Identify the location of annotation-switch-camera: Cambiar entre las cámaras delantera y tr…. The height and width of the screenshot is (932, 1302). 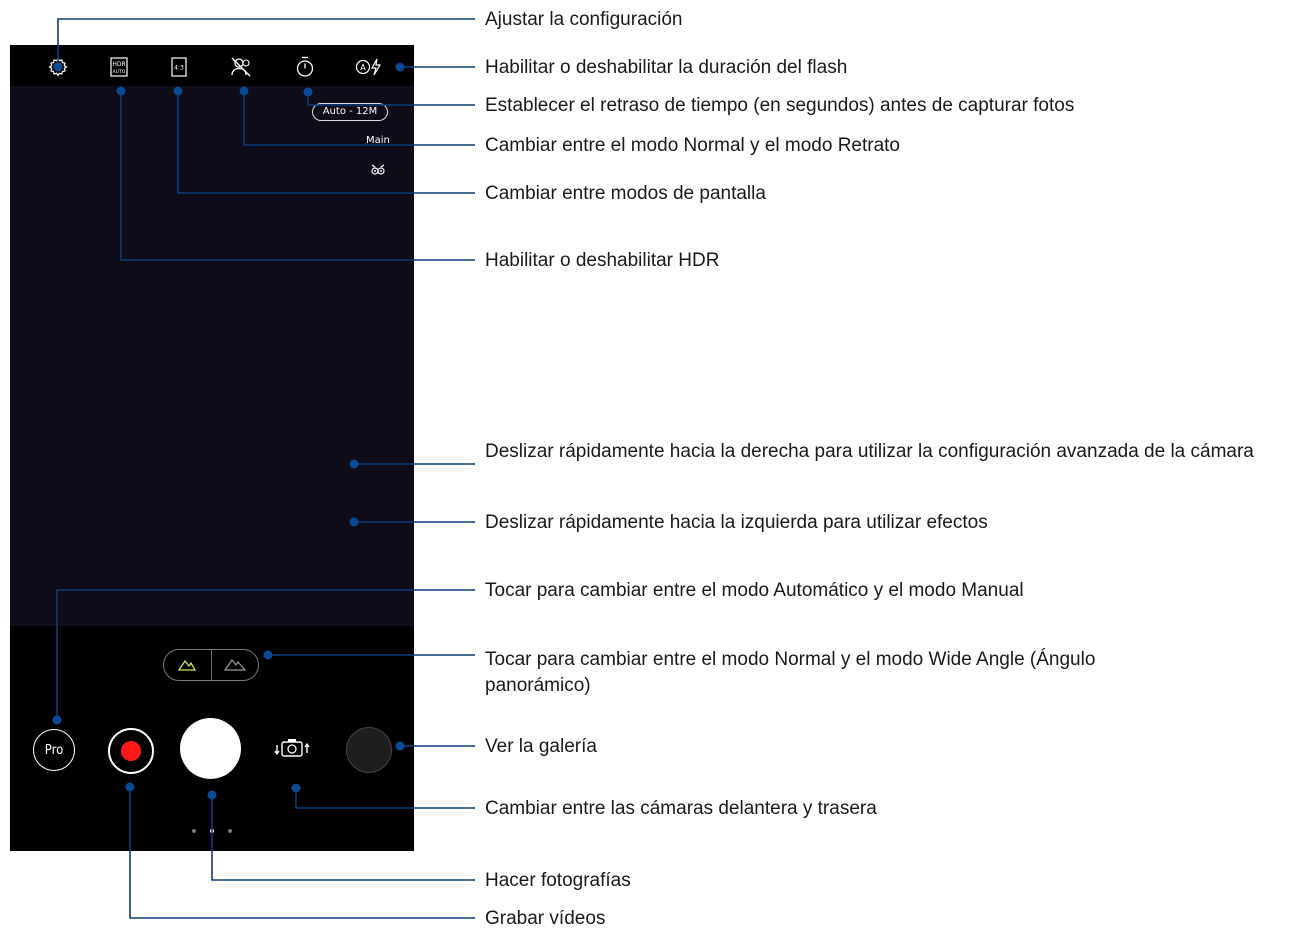
(681, 808).